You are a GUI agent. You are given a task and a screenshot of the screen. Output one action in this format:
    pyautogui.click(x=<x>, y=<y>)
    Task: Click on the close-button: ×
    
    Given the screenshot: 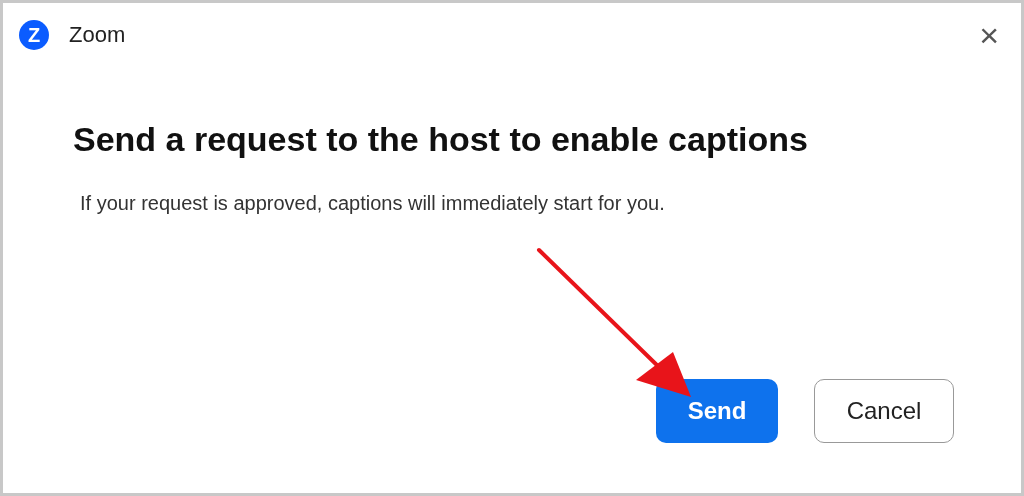 What is the action you would take?
    pyautogui.click(x=989, y=35)
    